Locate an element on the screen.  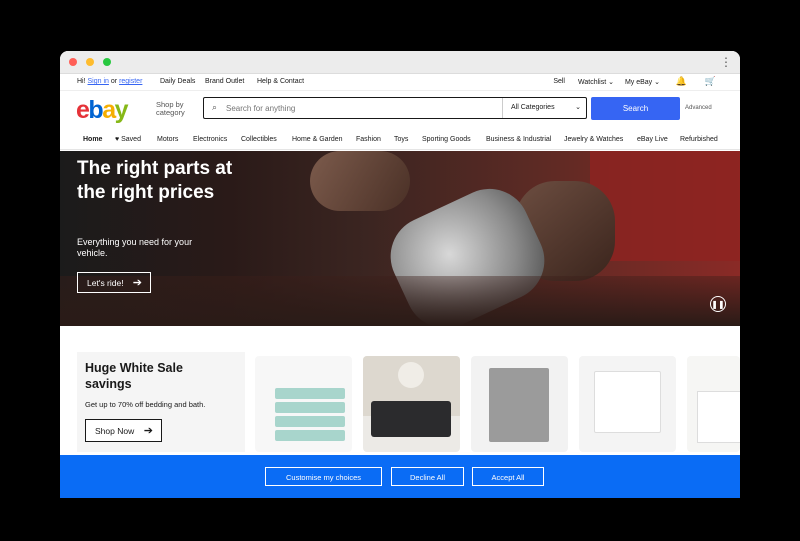
product-tile-sheets is located at coordinates (303, 404).